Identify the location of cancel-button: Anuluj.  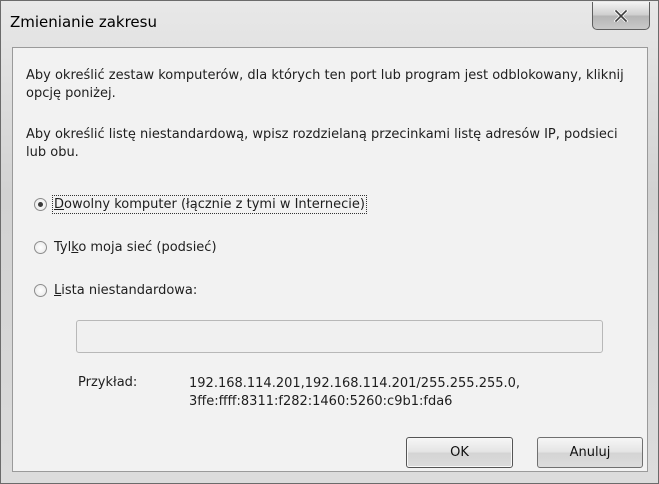
(590, 452).